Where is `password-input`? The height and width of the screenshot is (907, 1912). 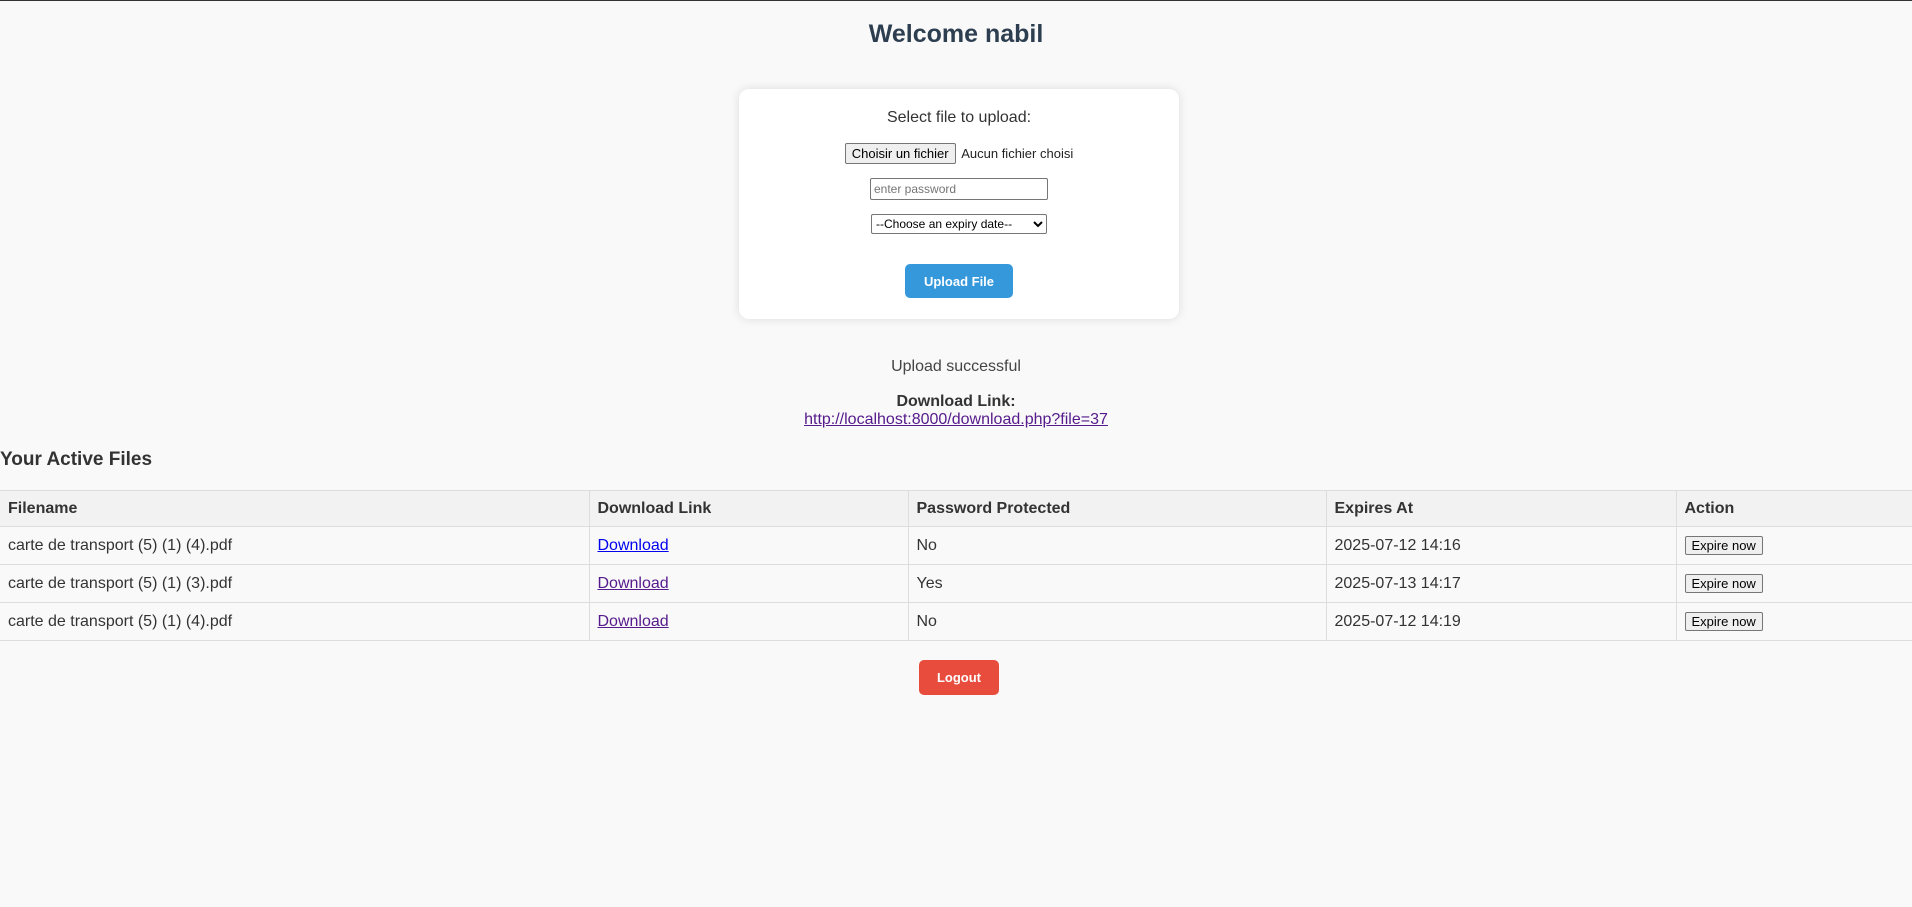
password-input is located at coordinates (959, 189).